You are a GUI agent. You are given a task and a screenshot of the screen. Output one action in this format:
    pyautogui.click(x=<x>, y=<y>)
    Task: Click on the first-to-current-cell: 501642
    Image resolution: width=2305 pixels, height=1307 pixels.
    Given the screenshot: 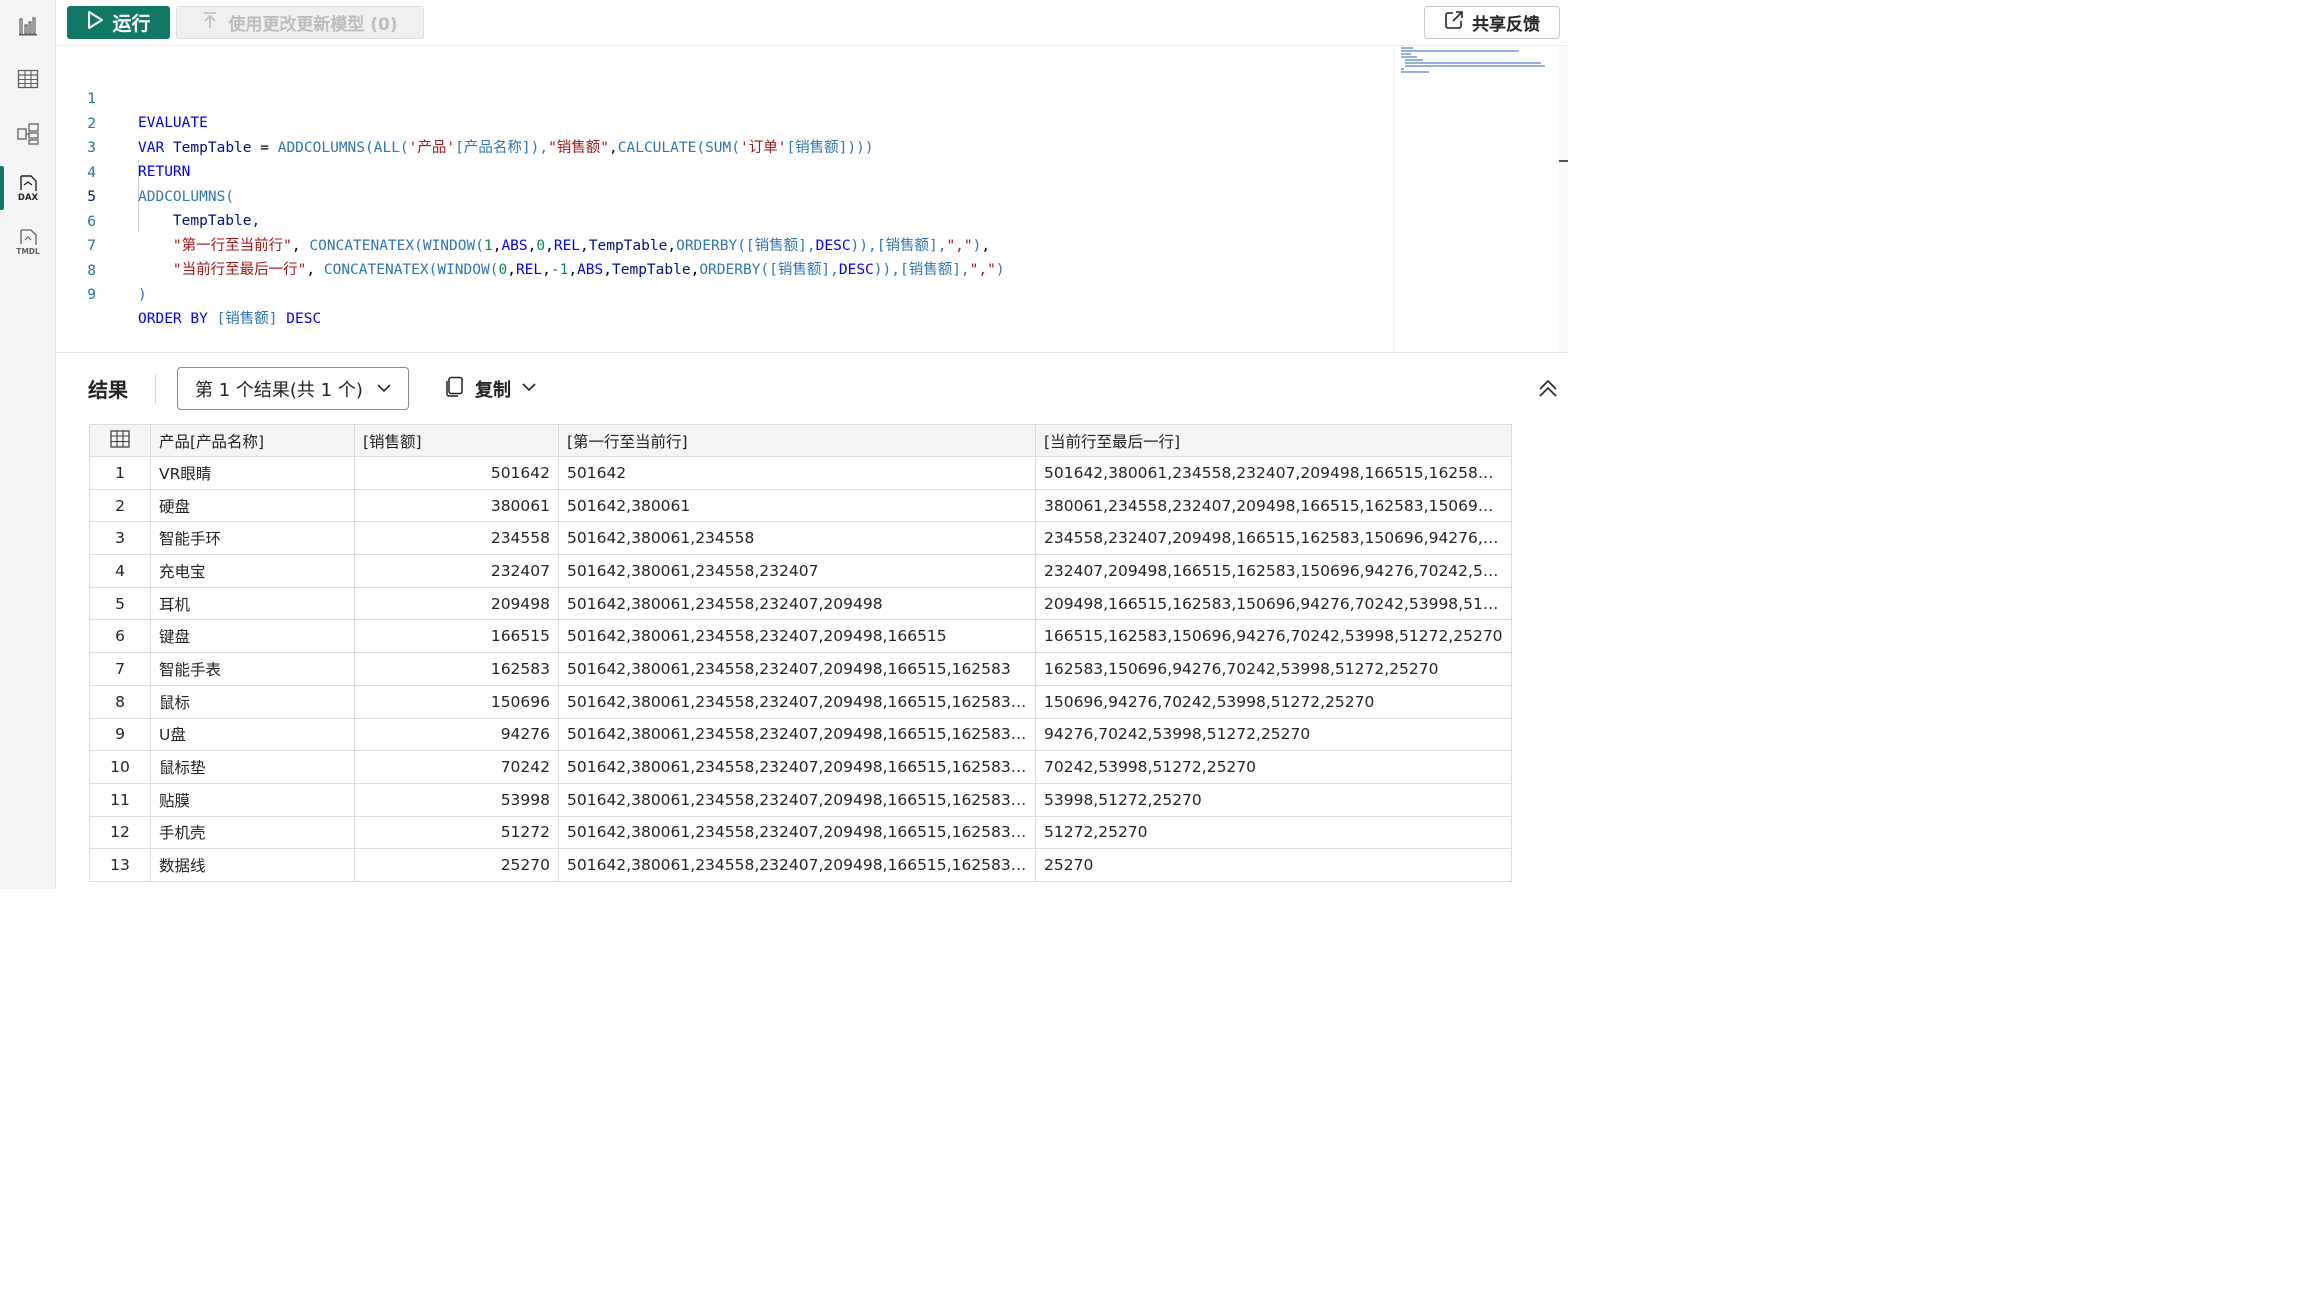 What is the action you would take?
    pyautogui.click(x=797, y=473)
    